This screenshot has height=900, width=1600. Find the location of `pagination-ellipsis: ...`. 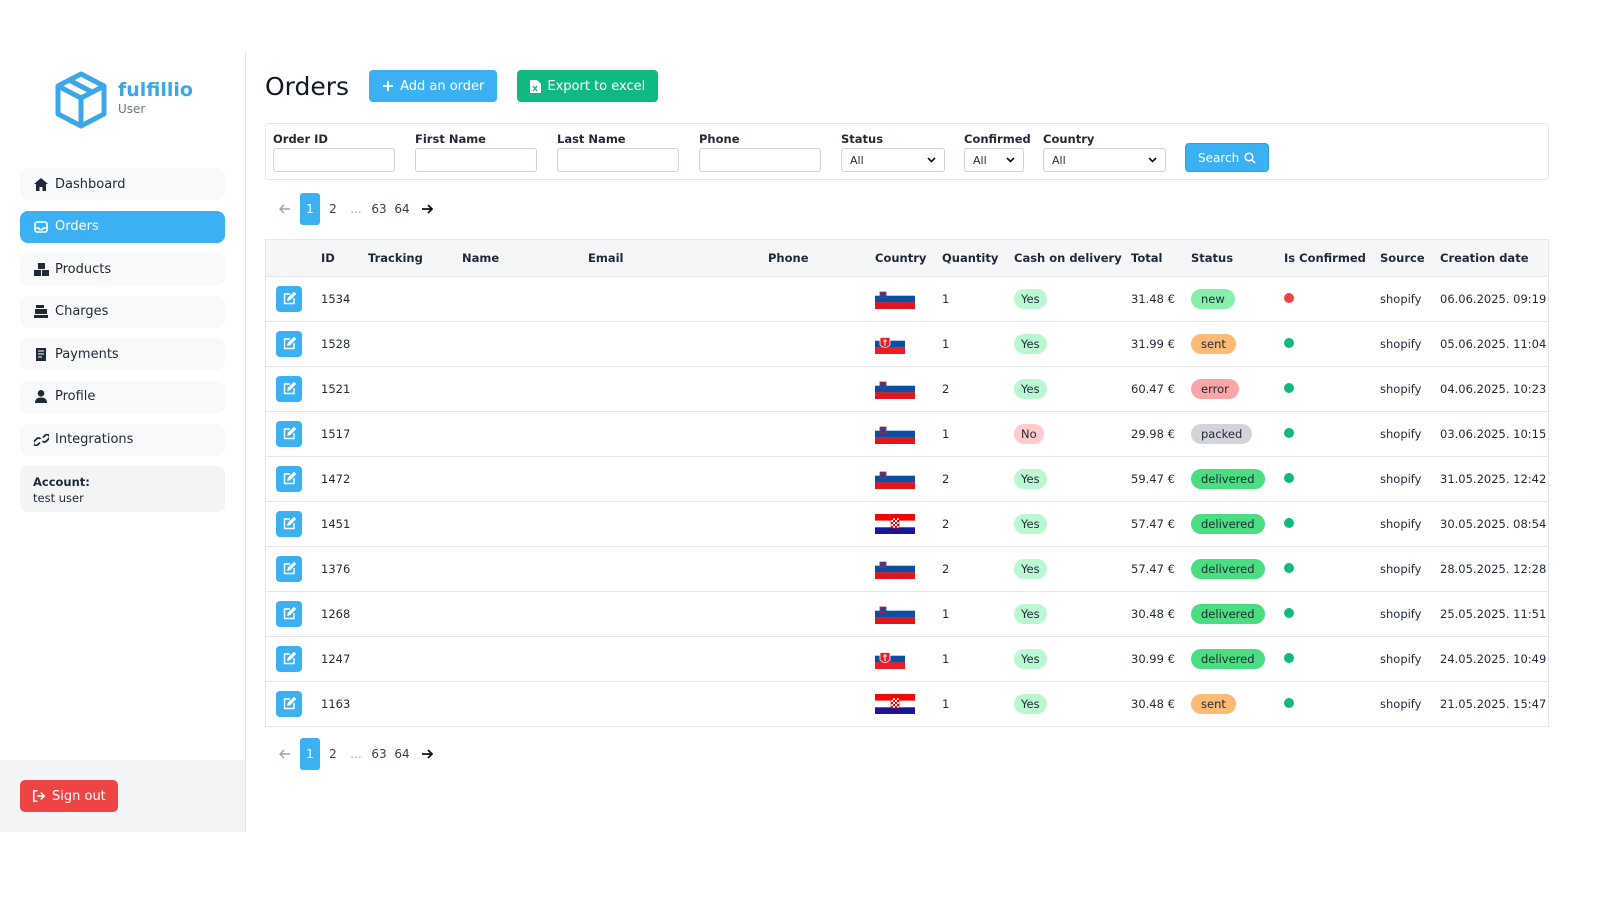

pagination-ellipsis: ... is located at coordinates (356, 209).